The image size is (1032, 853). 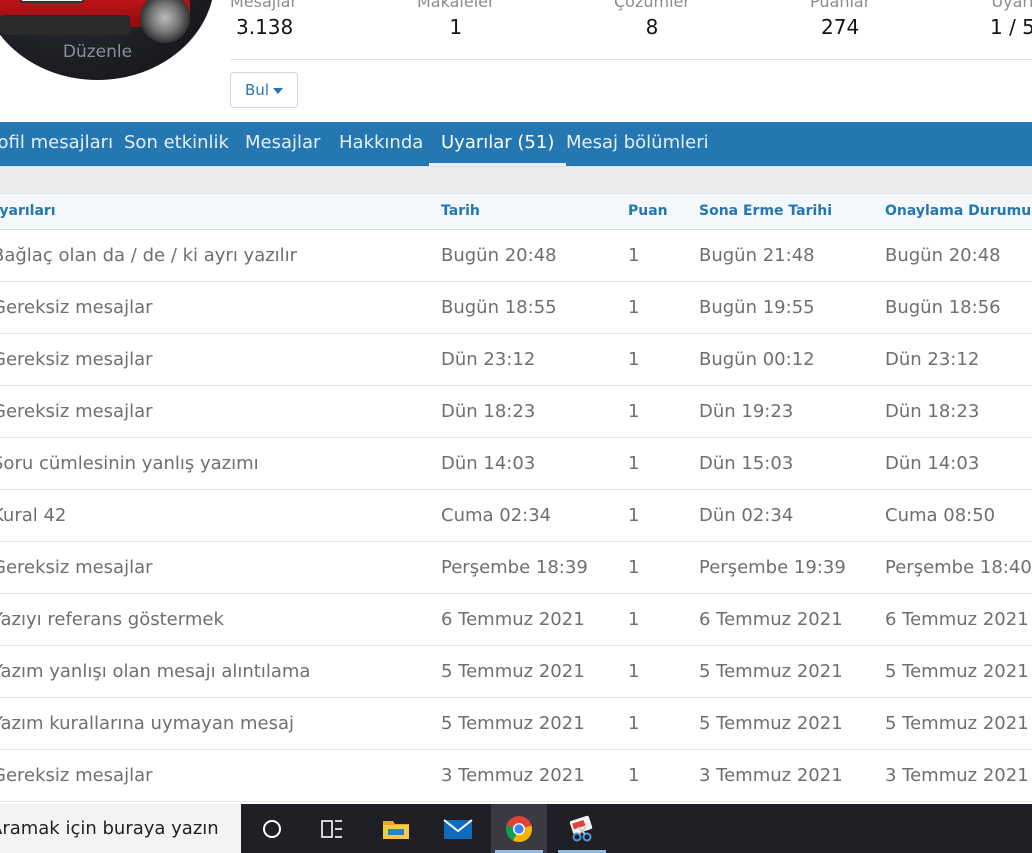 I want to click on mail-button, so click(x=458, y=828).